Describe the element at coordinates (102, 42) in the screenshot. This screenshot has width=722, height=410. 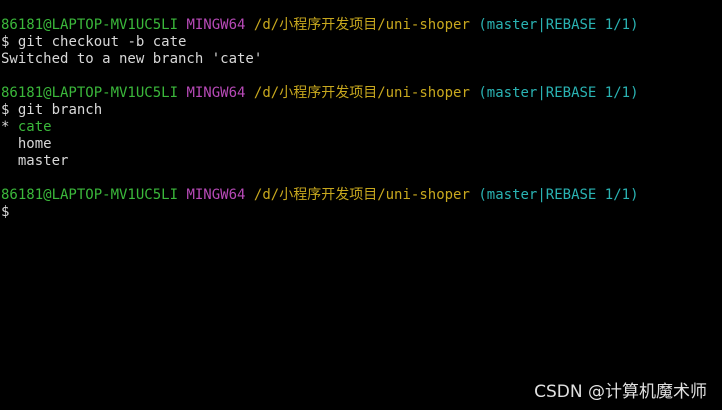
I see `command-text: git checkout -b cate` at that location.